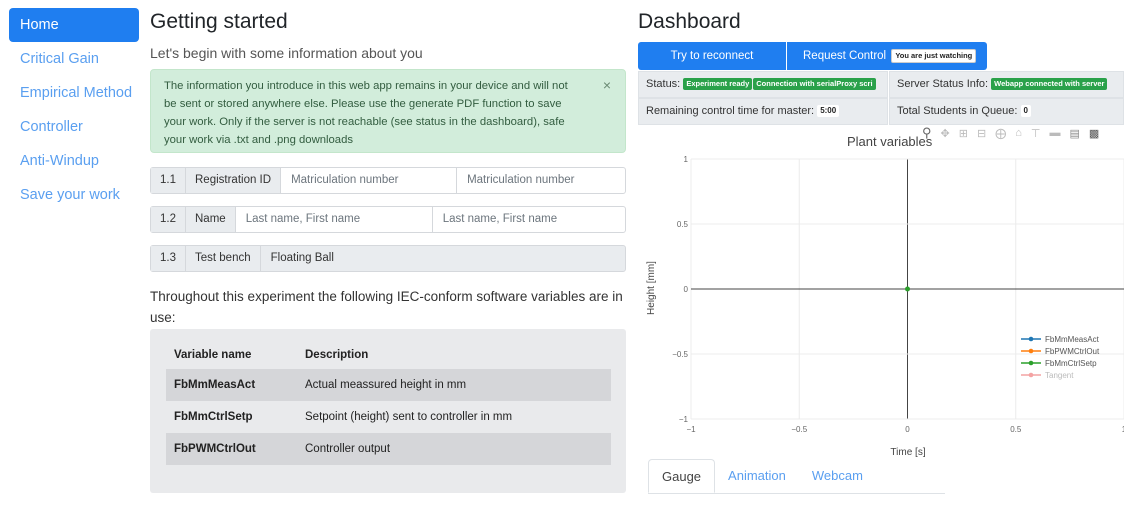 The height and width of the screenshot is (517, 1124). Describe the element at coordinates (168, 180) in the screenshot. I see `field-number: 1.1` at that location.